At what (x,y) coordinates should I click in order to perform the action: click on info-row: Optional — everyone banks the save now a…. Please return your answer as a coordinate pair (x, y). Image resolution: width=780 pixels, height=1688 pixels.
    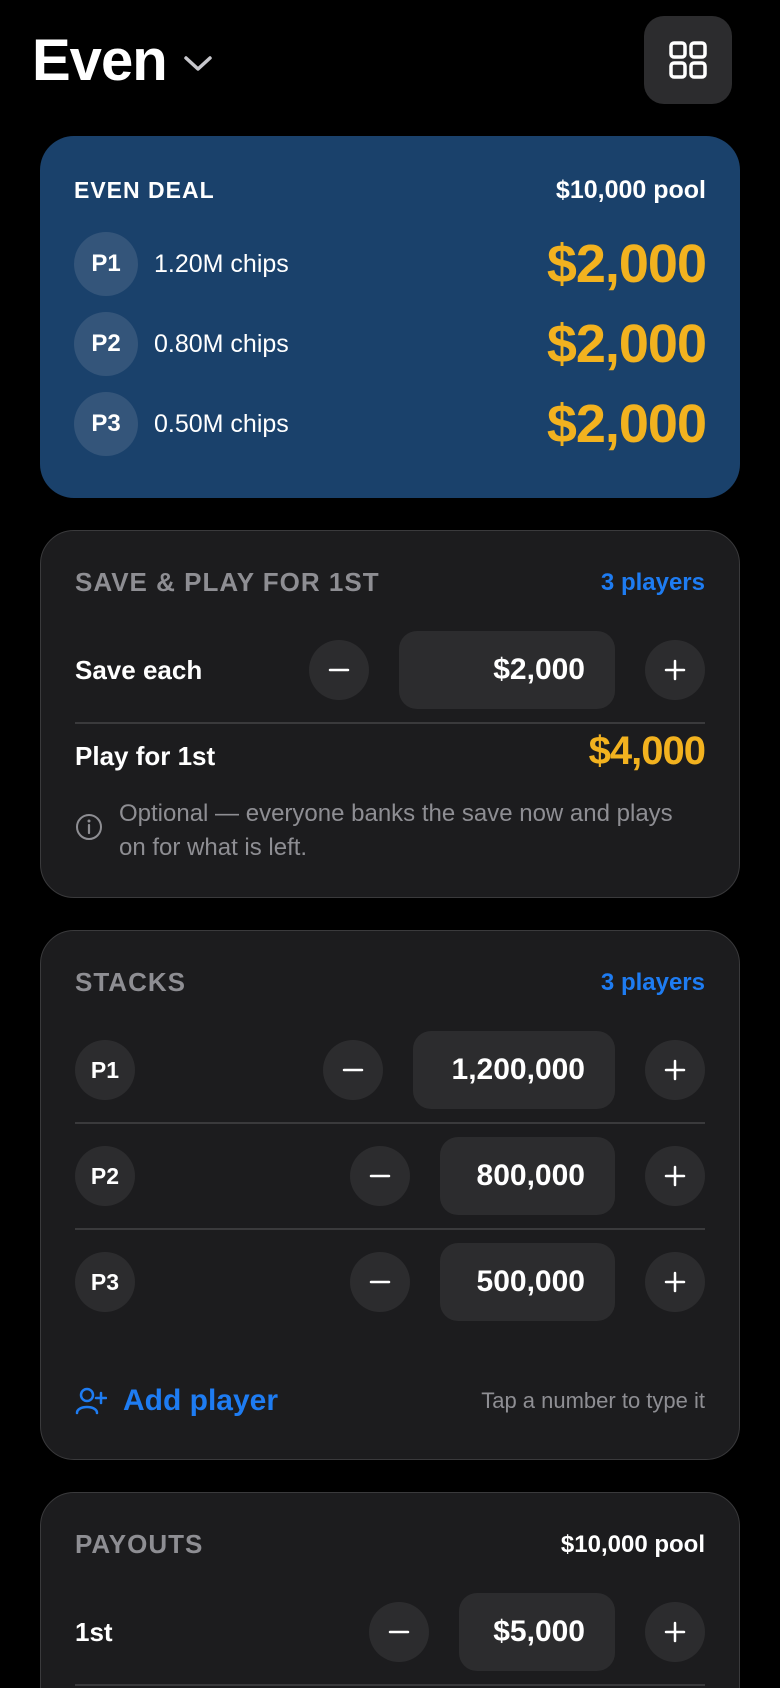
    Looking at the image, I should click on (390, 831).